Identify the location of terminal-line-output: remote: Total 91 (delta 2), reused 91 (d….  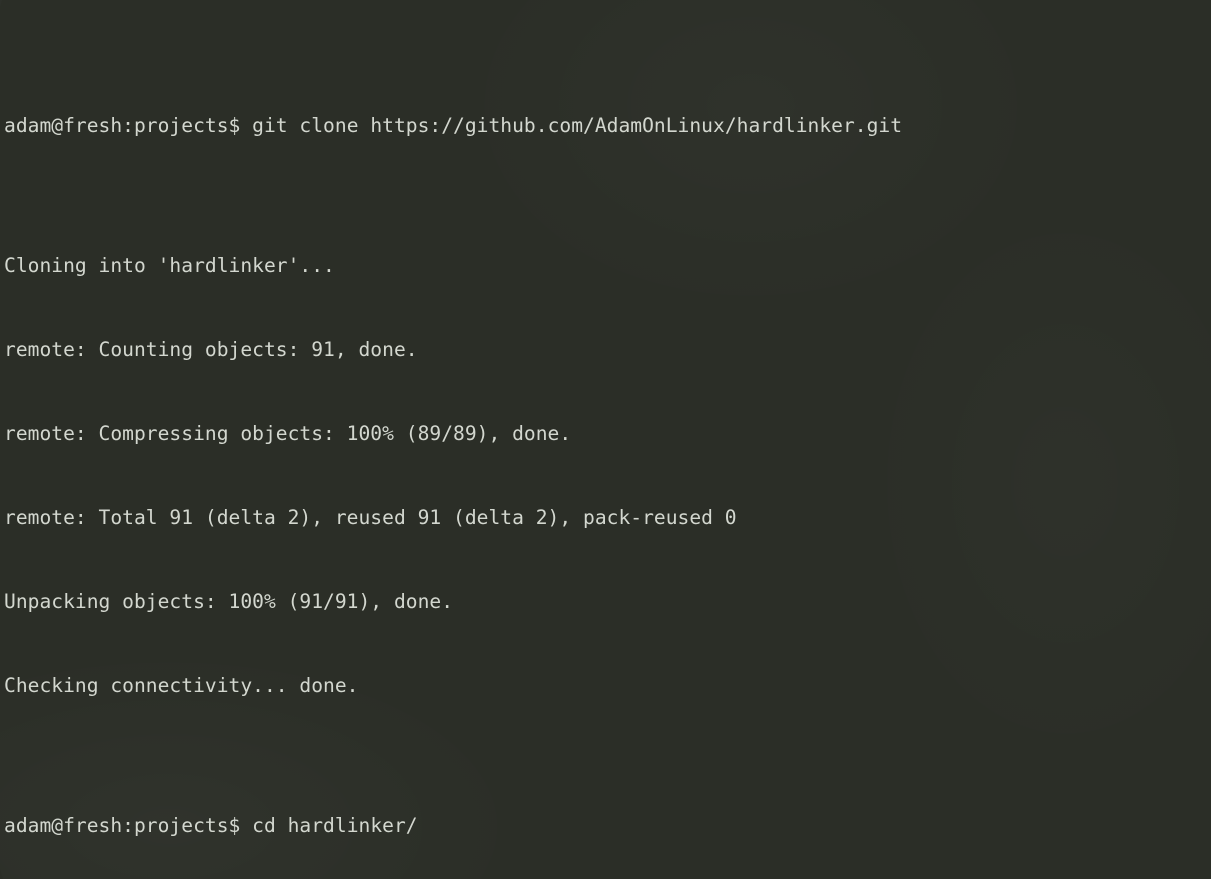
(370, 517).